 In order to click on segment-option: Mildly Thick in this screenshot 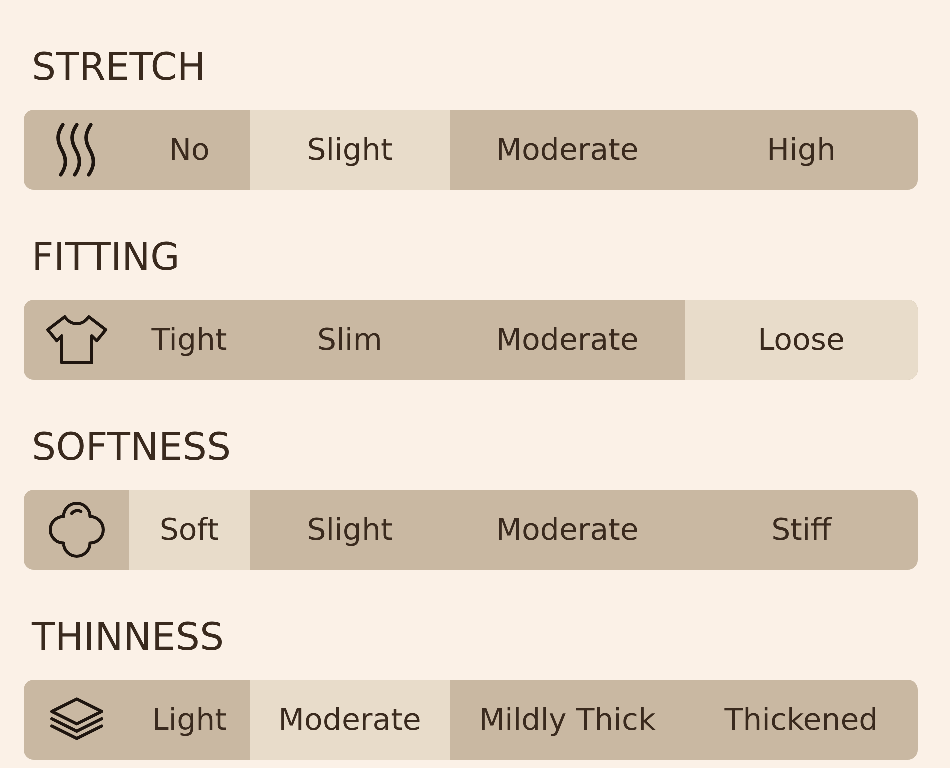, I will do `click(567, 720)`.